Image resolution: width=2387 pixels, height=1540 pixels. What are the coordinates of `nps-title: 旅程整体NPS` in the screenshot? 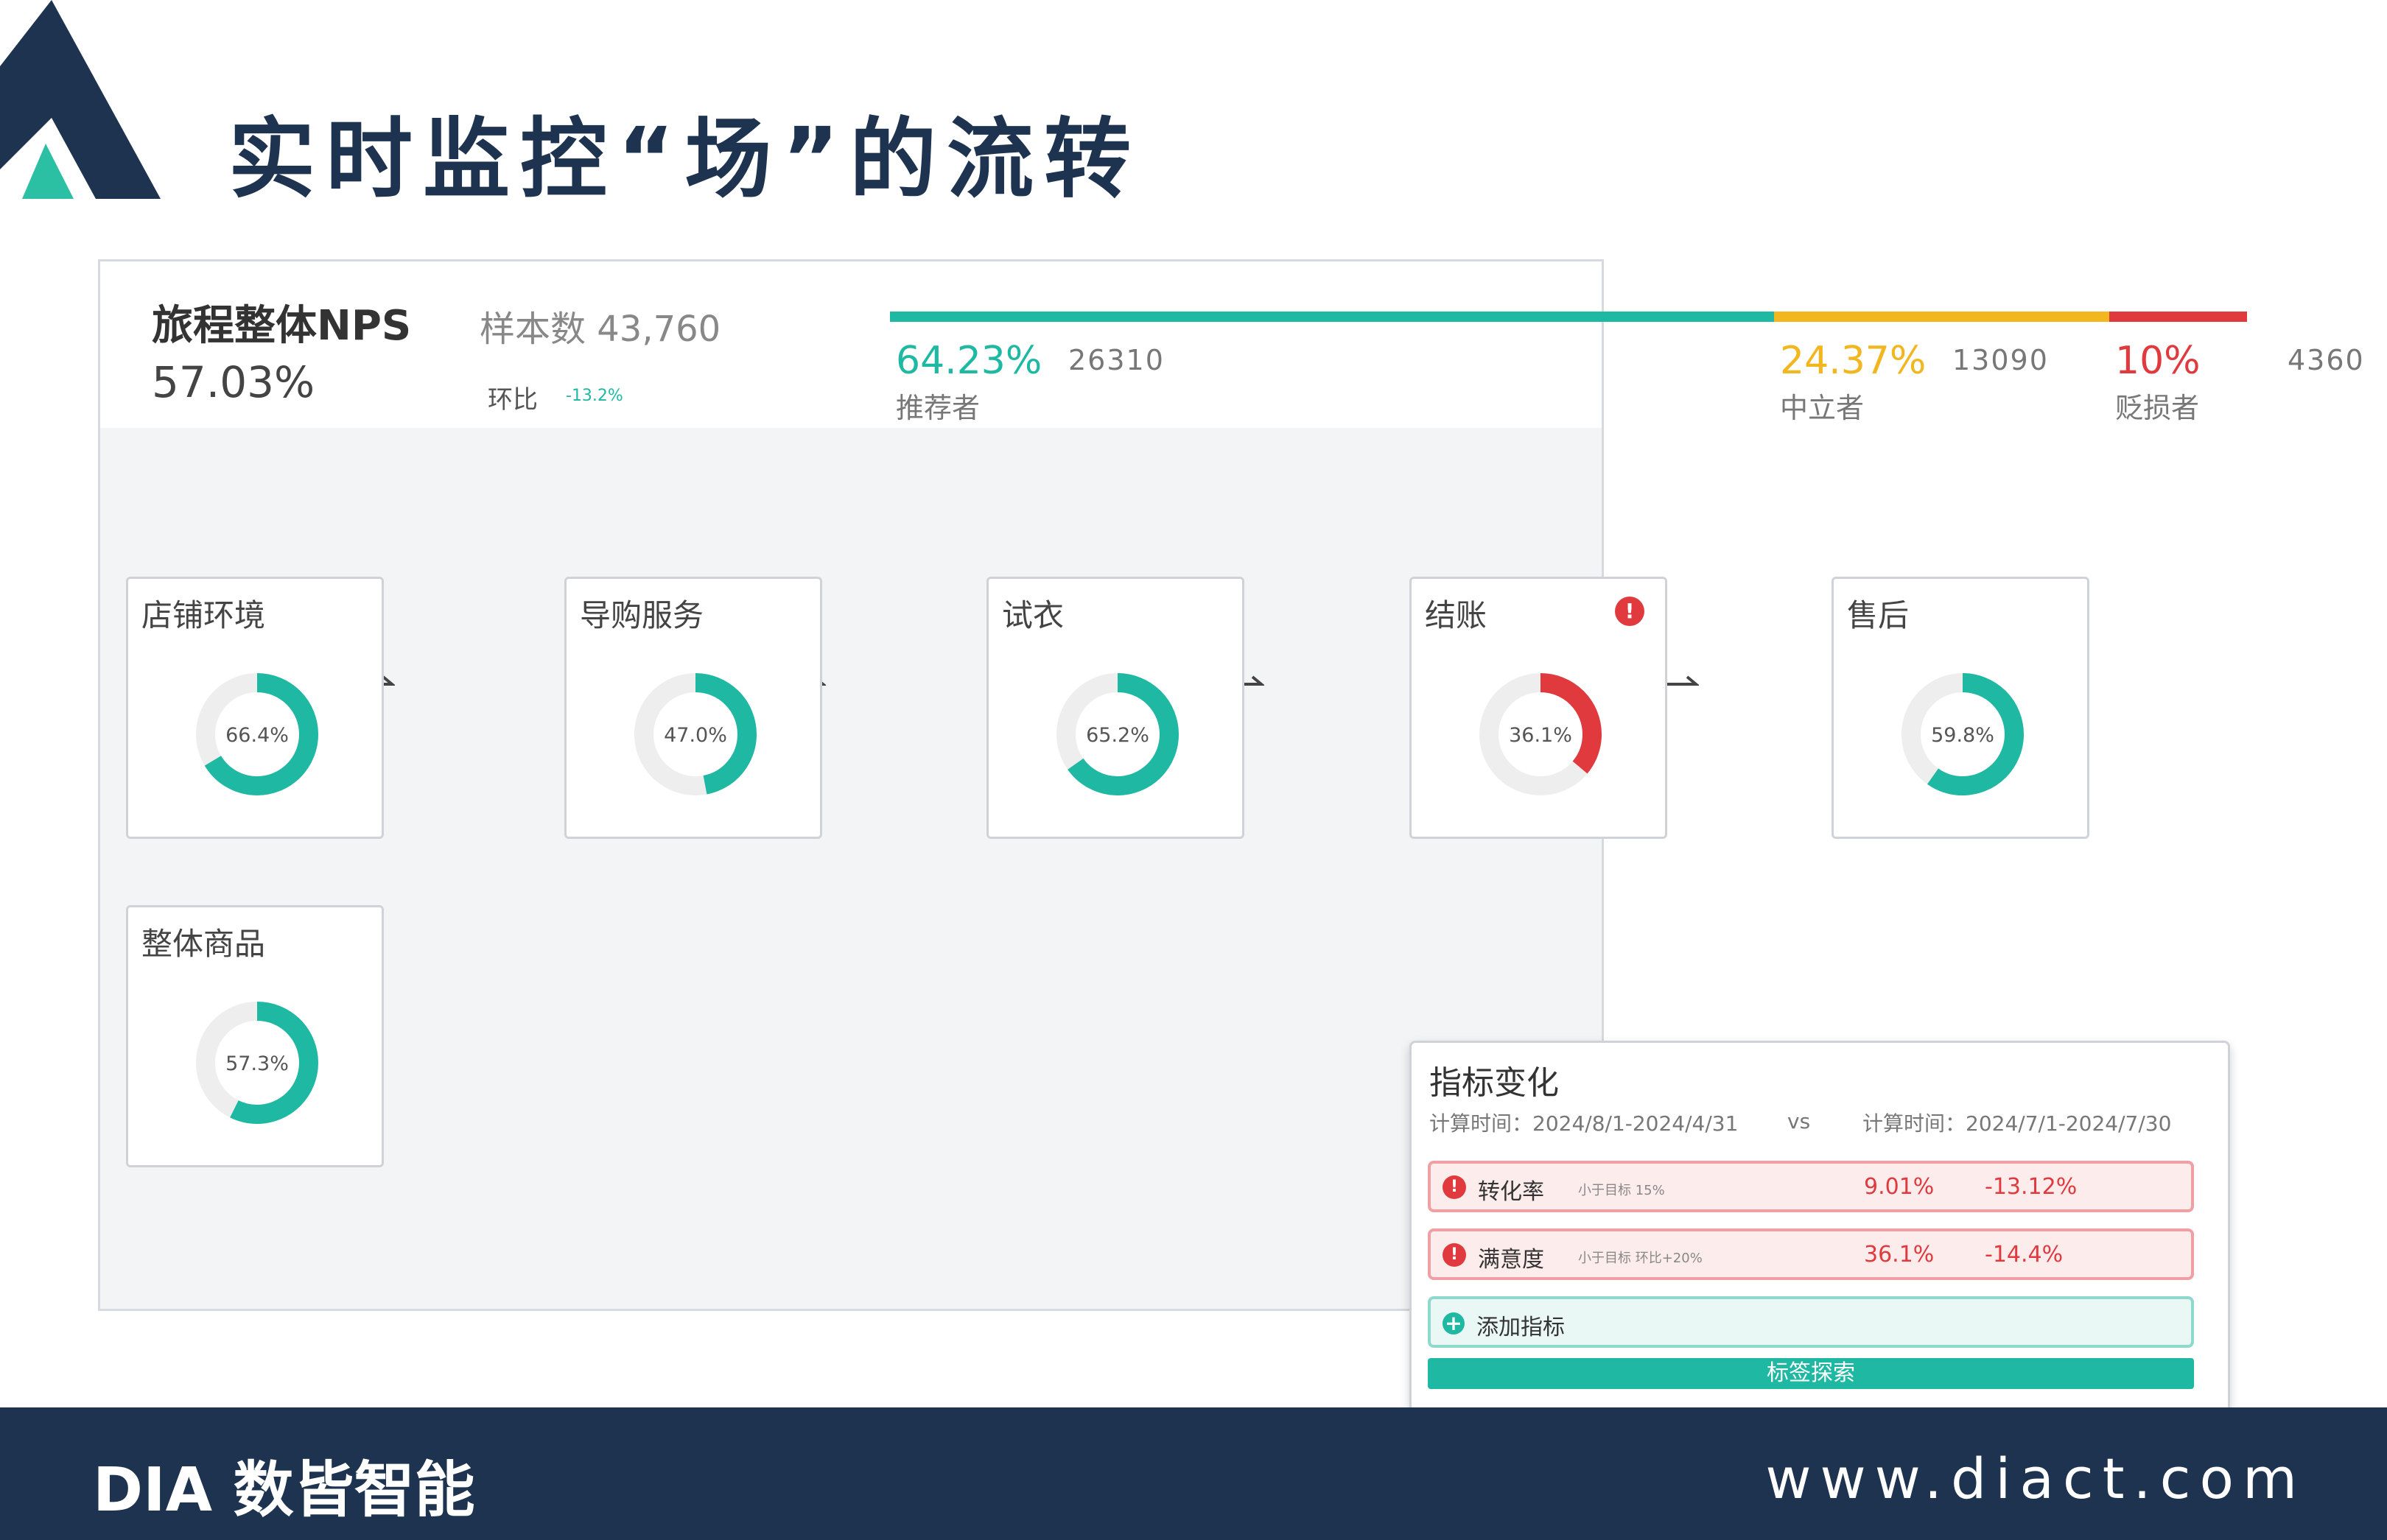 It's located at (282, 326).